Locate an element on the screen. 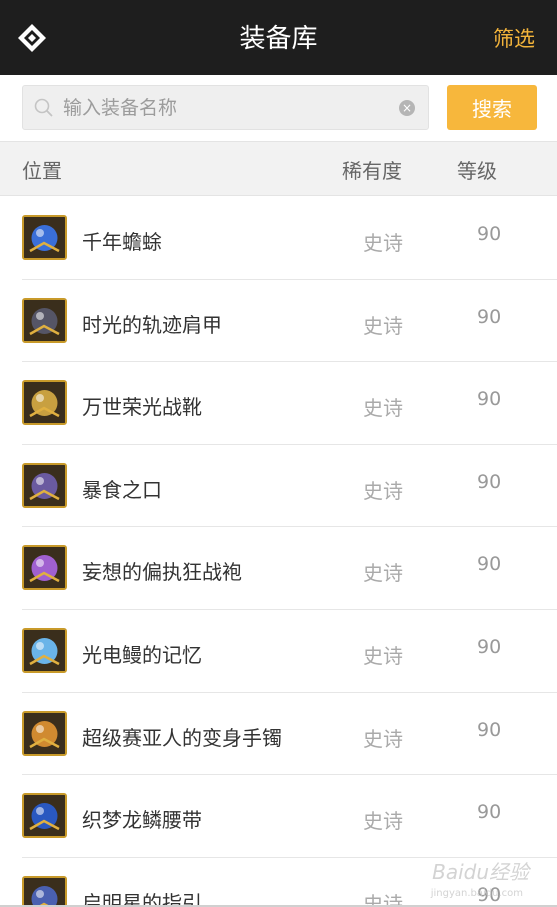 Image resolution: width=557 pixels, height=907 pixels. item-name: 万世荣光战靴 is located at coordinates (142, 407).